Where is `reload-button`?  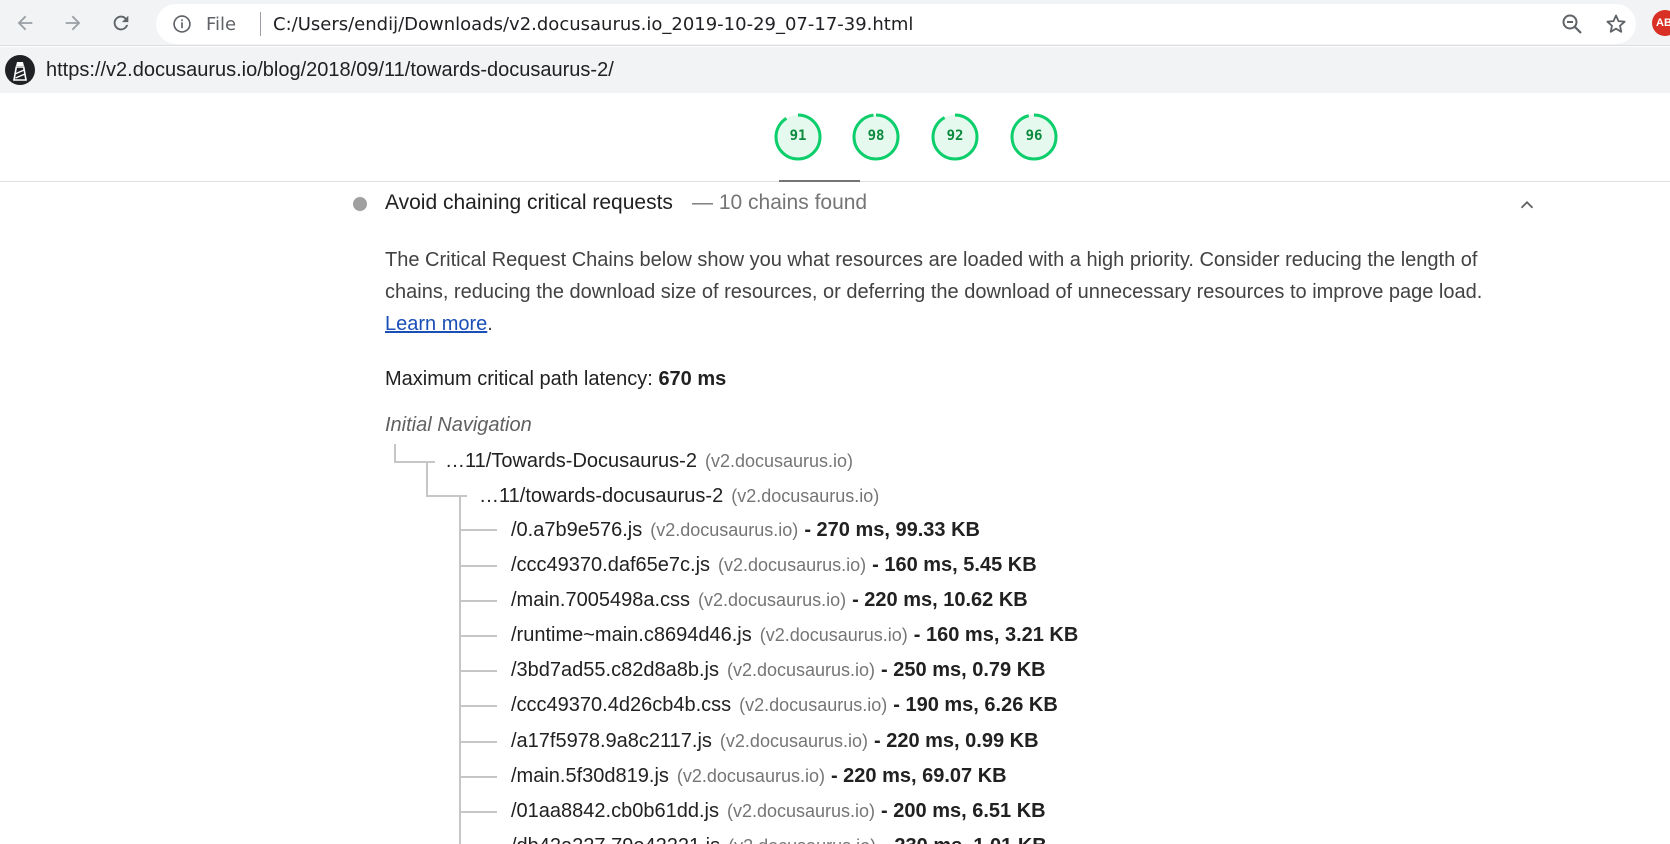
reload-button is located at coordinates (121, 23).